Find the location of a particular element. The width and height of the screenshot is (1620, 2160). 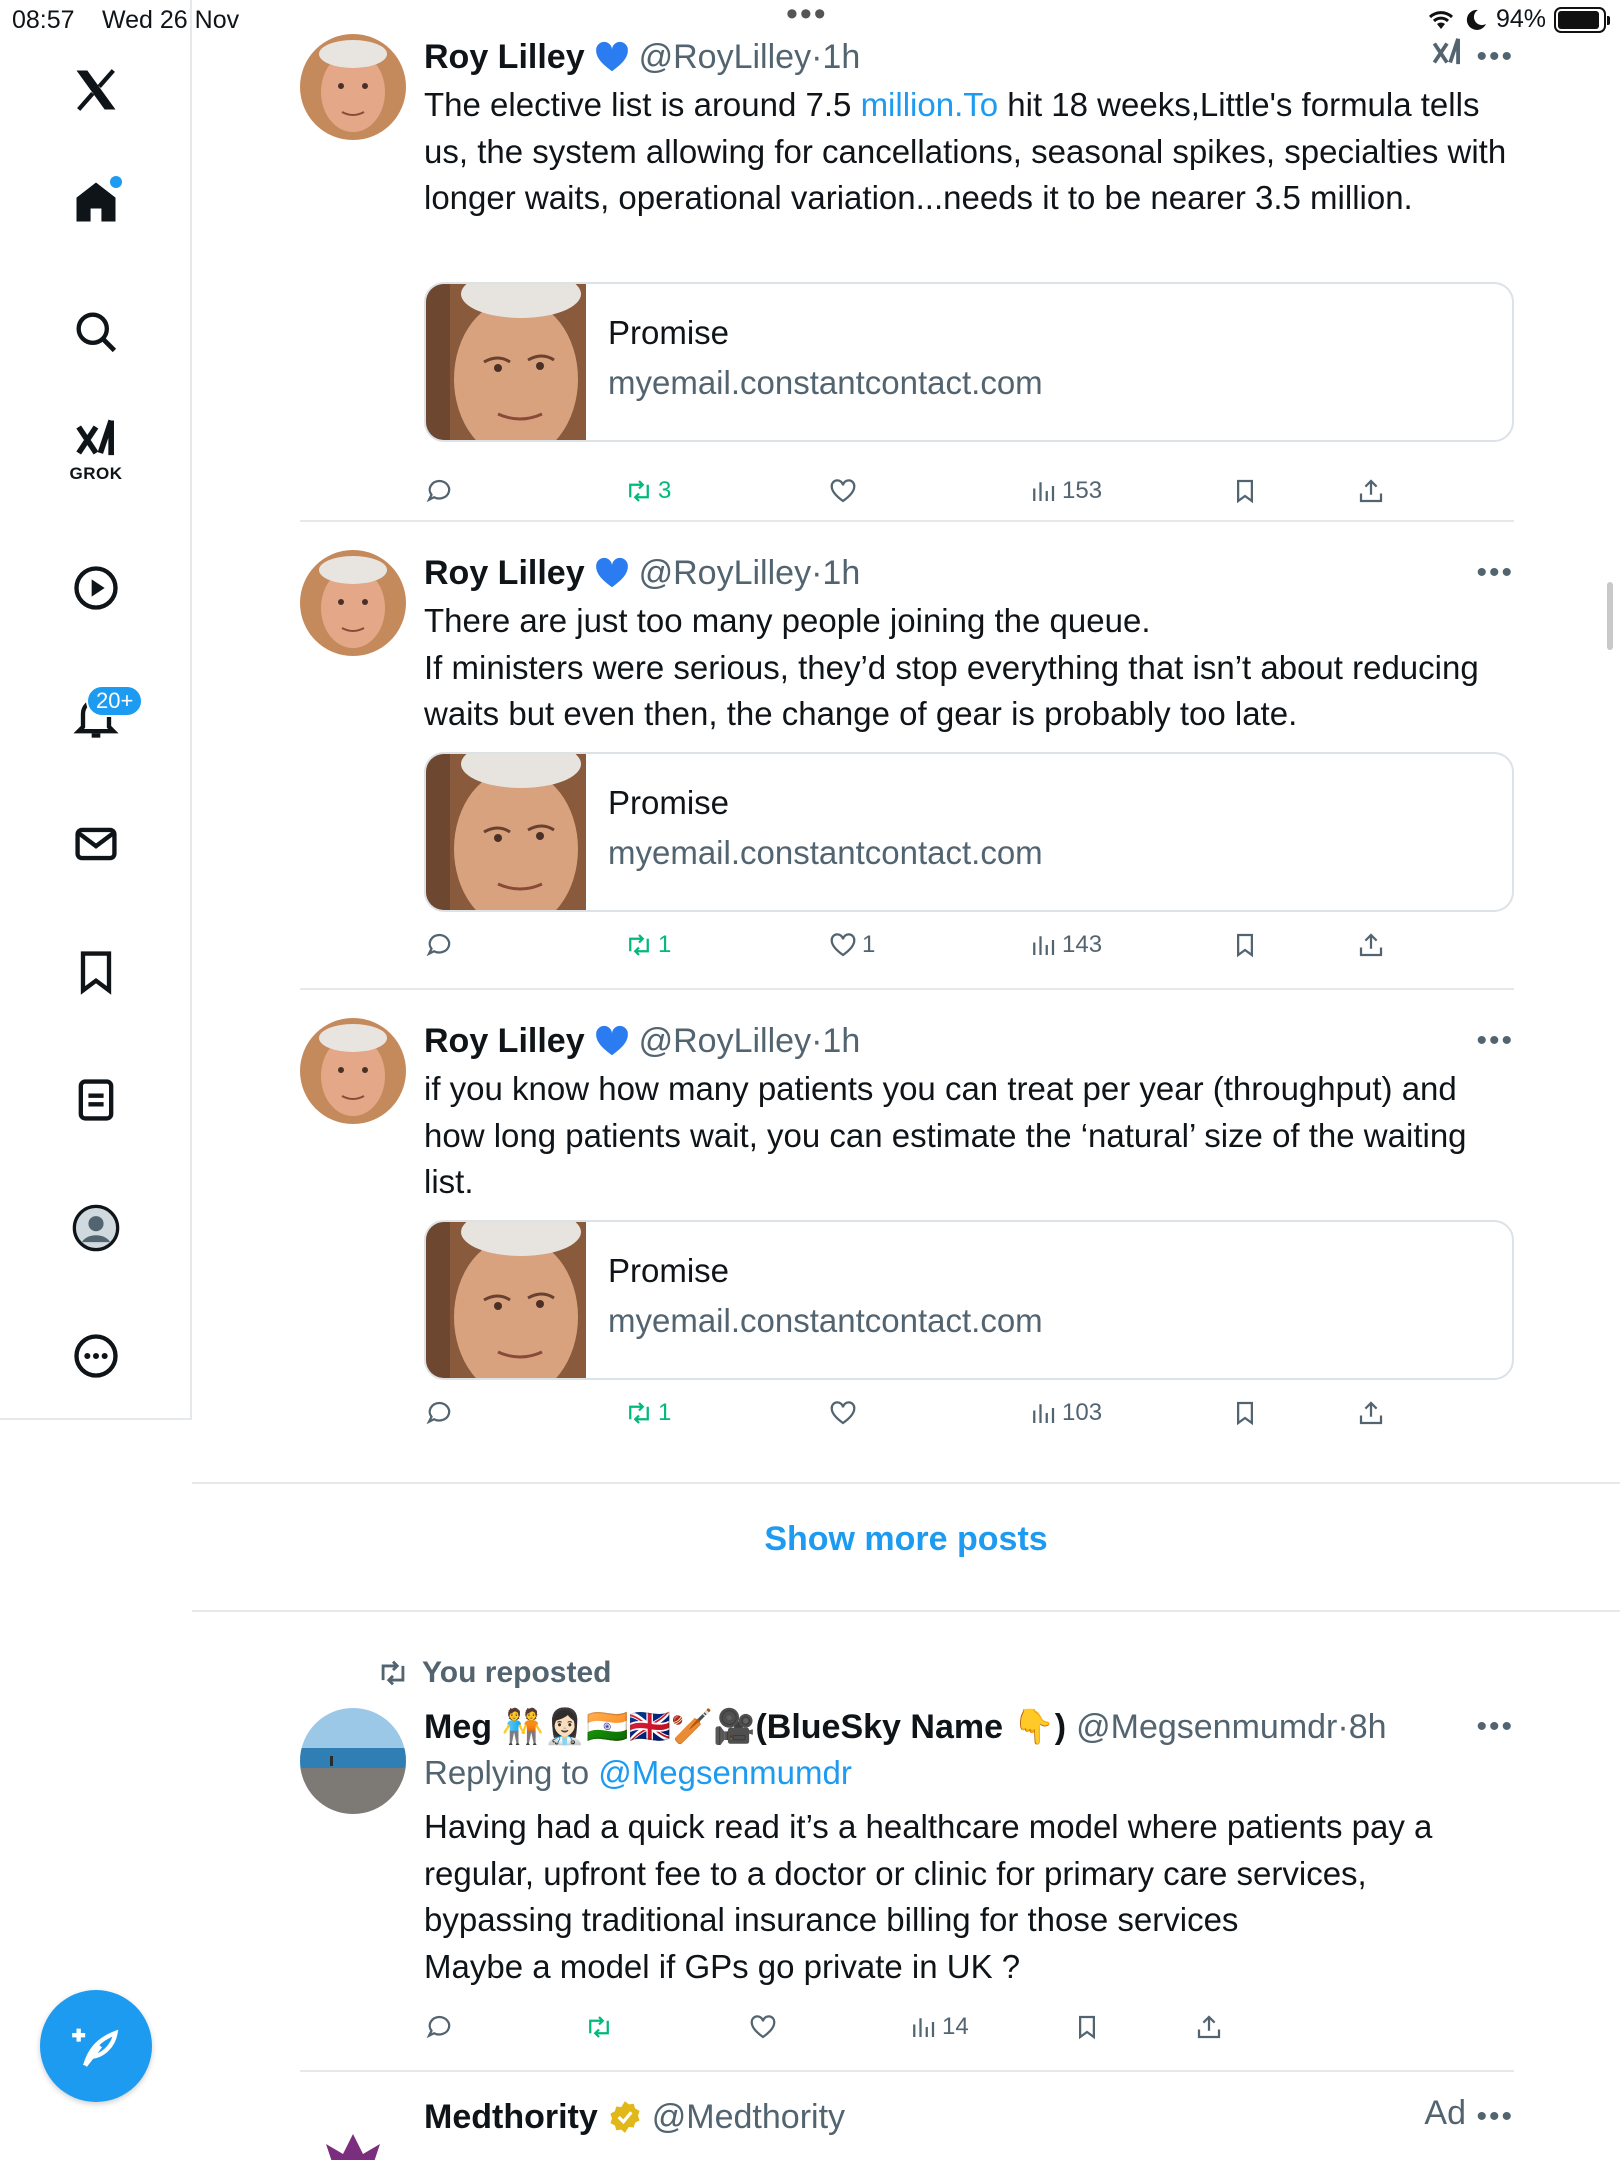

compose-feather-icon is located at coordinates (95, 2047).